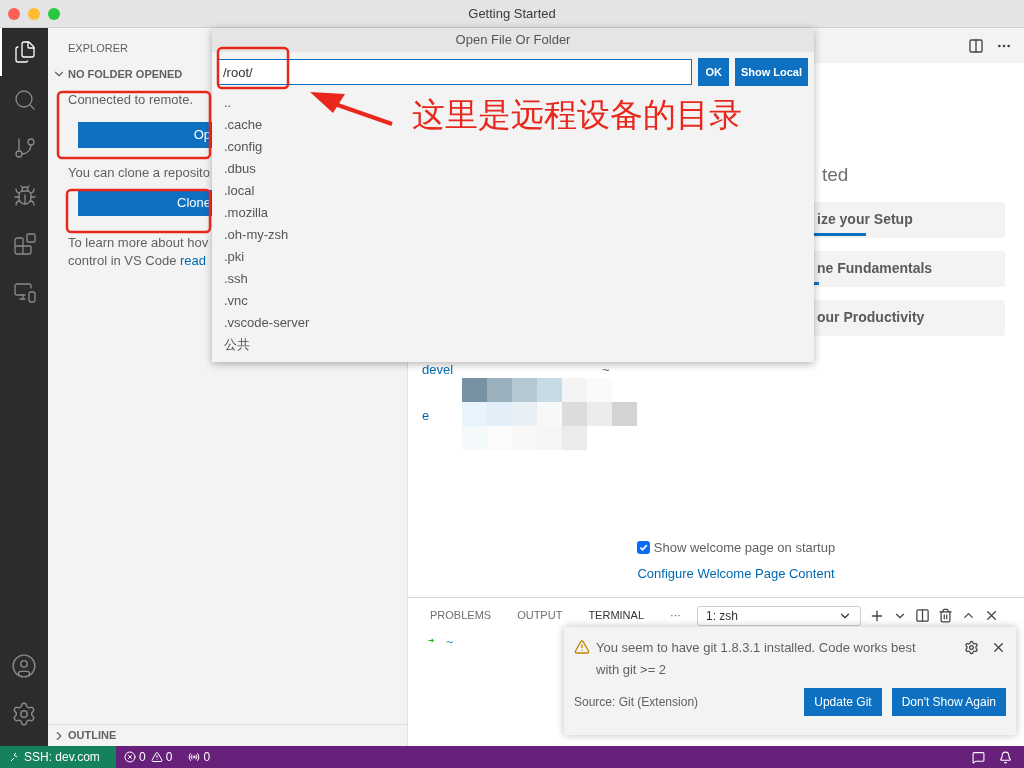 The height and width of the screenshot is (768, 1024). What do you see at coordinates (865, 219) in the screenshot?
I see `card-title: ize your Setup` at bounding box center [865, 219].